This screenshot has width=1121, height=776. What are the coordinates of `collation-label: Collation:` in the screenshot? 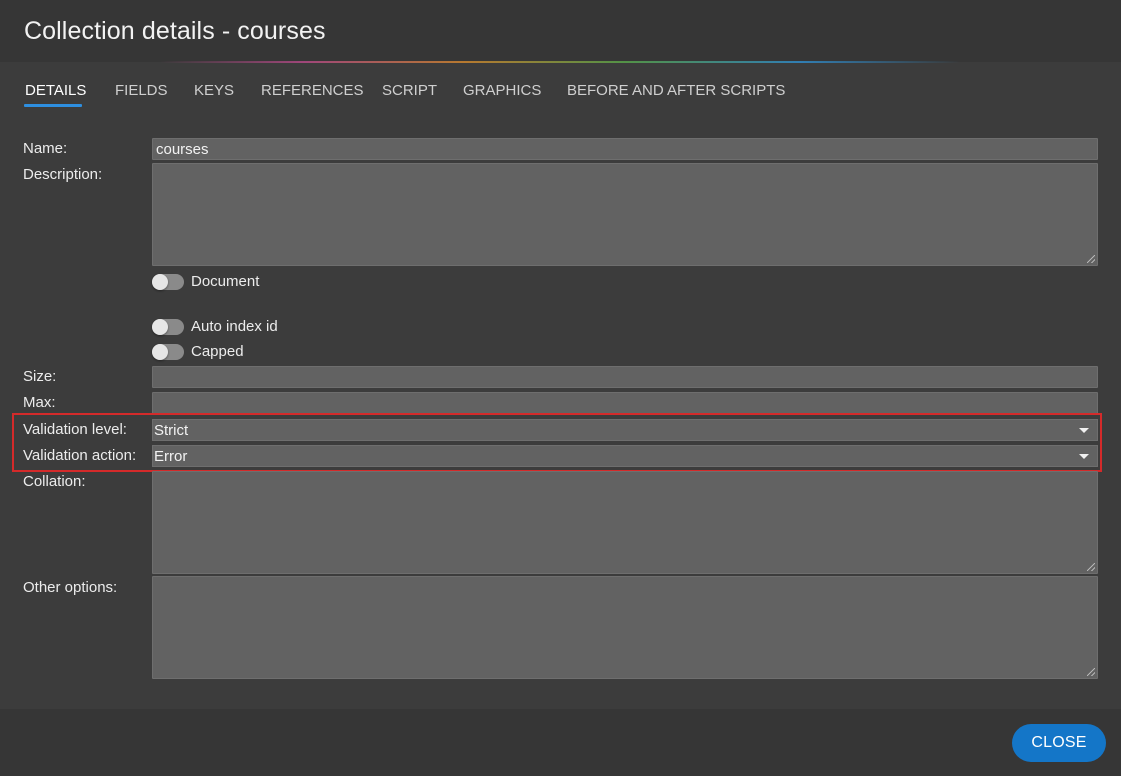 It's located at (54, 481).